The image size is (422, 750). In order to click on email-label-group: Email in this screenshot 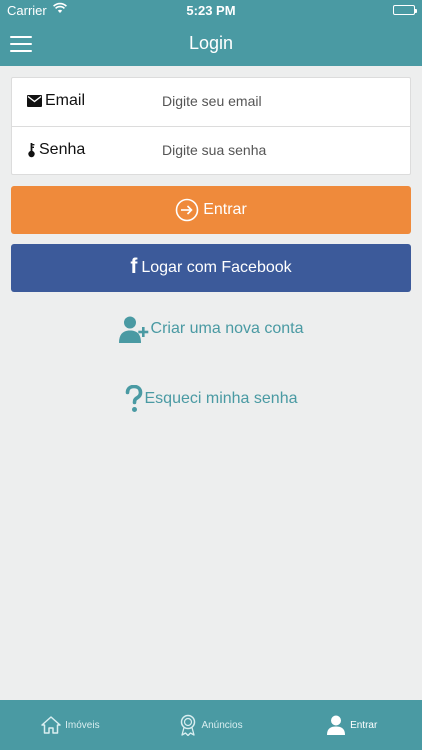, I will do `click(56, 101)`.